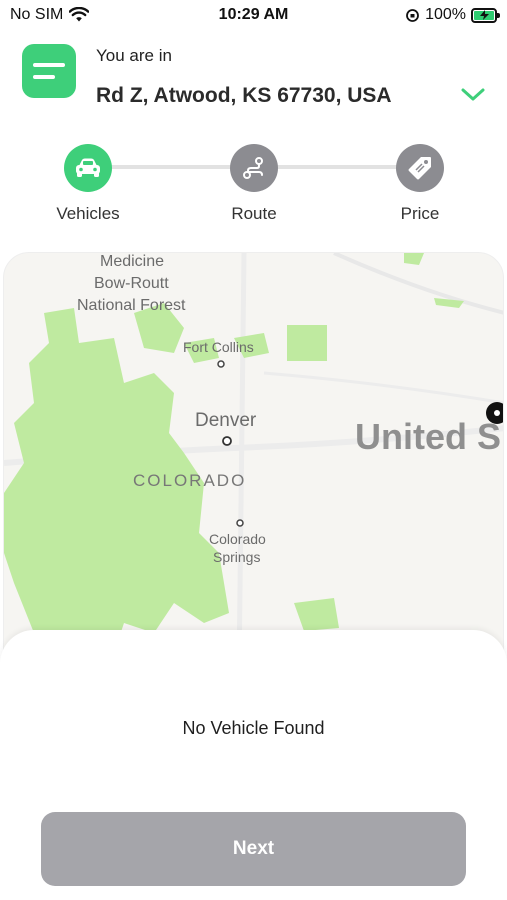  What do you see at coordinates (253, 849) in the screenshot?
I see `next-button: Next` at bounding box center [253, 849].